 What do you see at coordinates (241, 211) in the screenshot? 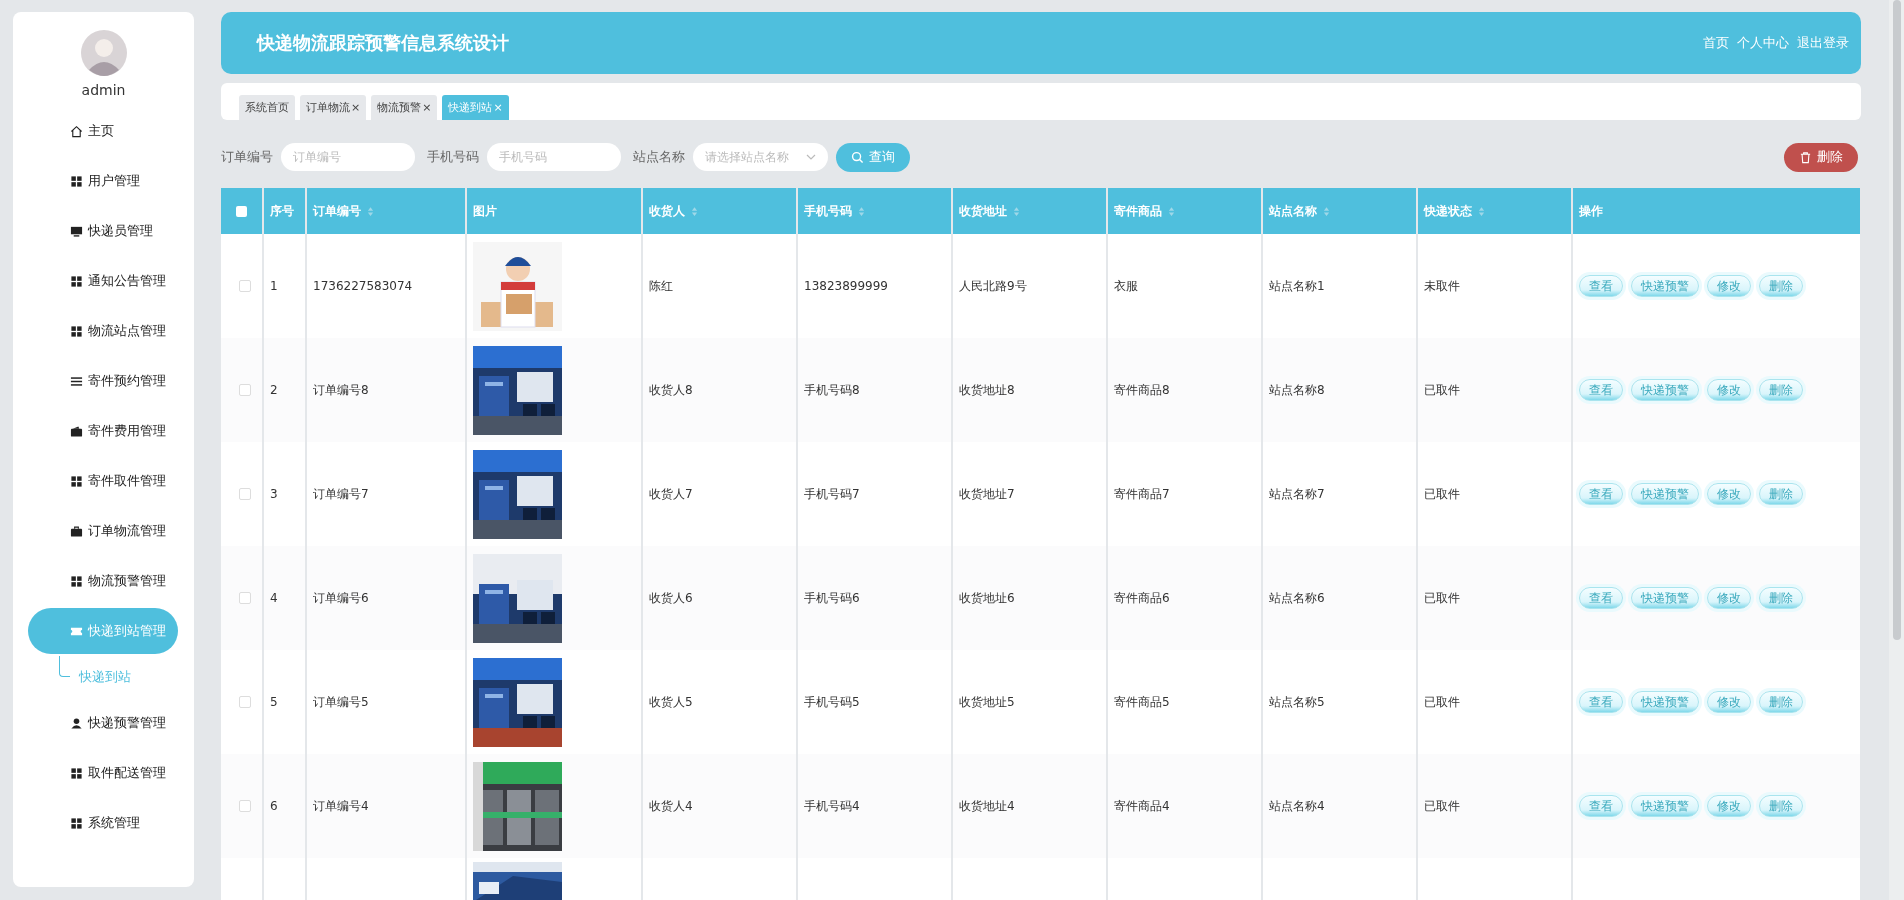
I see `select-all-checkbox` at bounding box center [241, 211].